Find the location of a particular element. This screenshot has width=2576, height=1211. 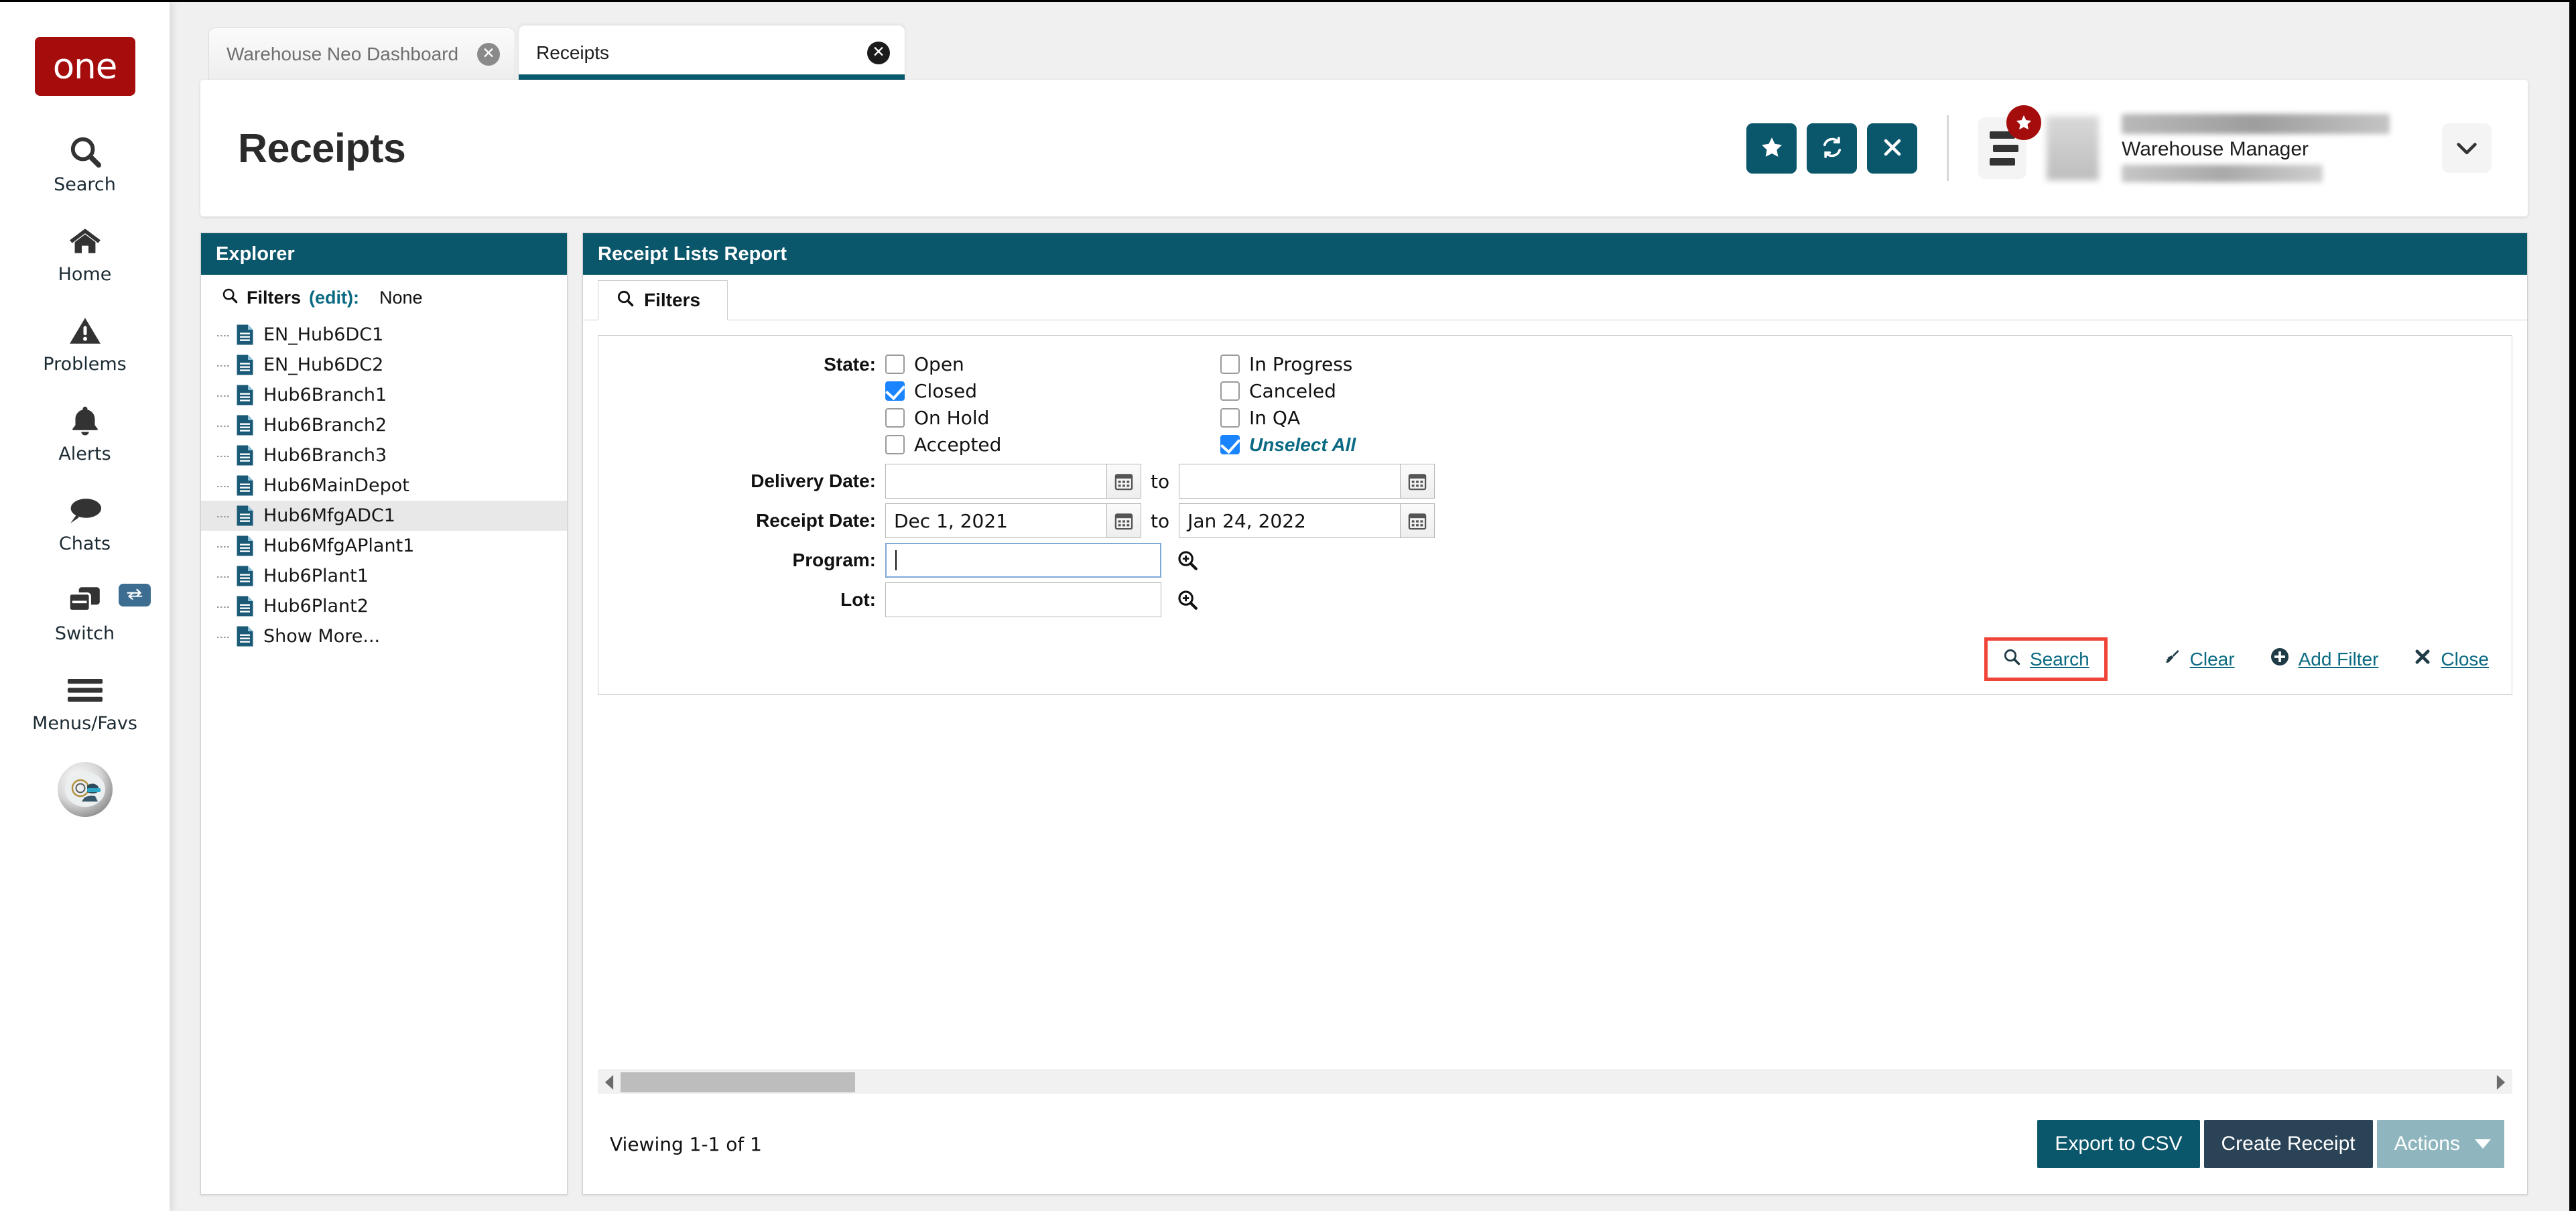

brand-logo: one is located at coordinates (84, 66).